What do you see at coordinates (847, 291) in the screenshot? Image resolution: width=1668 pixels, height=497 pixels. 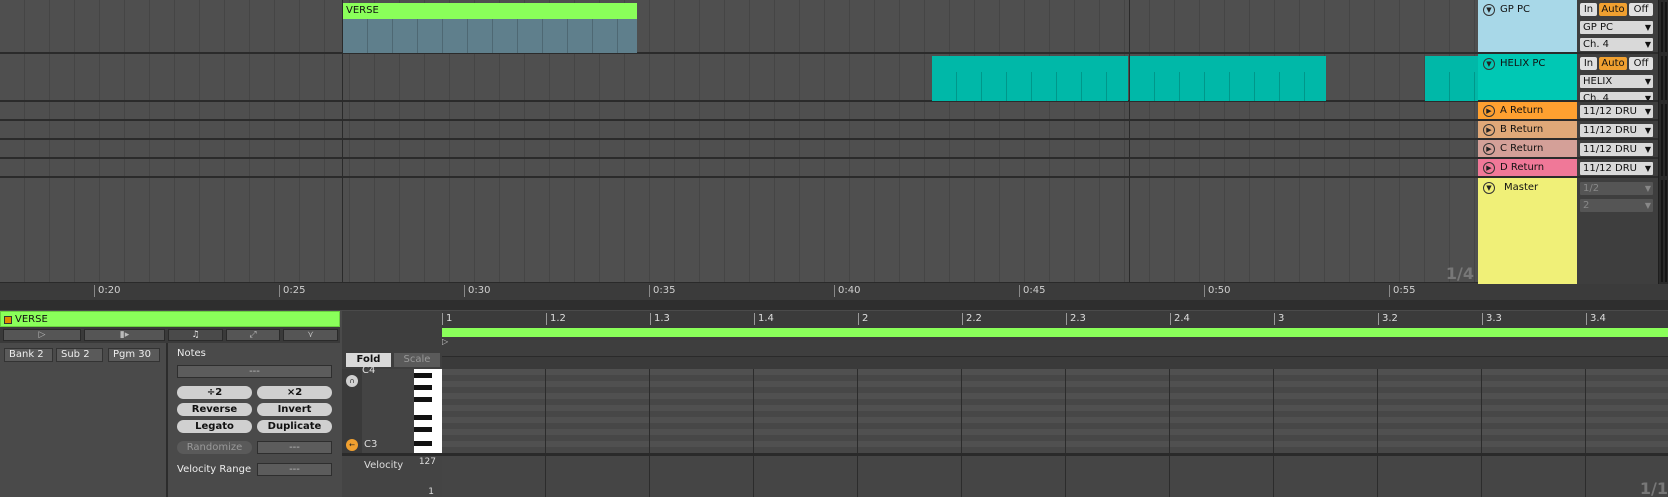 I see `time-tick: 0:40` at bounding box center [847, 291].